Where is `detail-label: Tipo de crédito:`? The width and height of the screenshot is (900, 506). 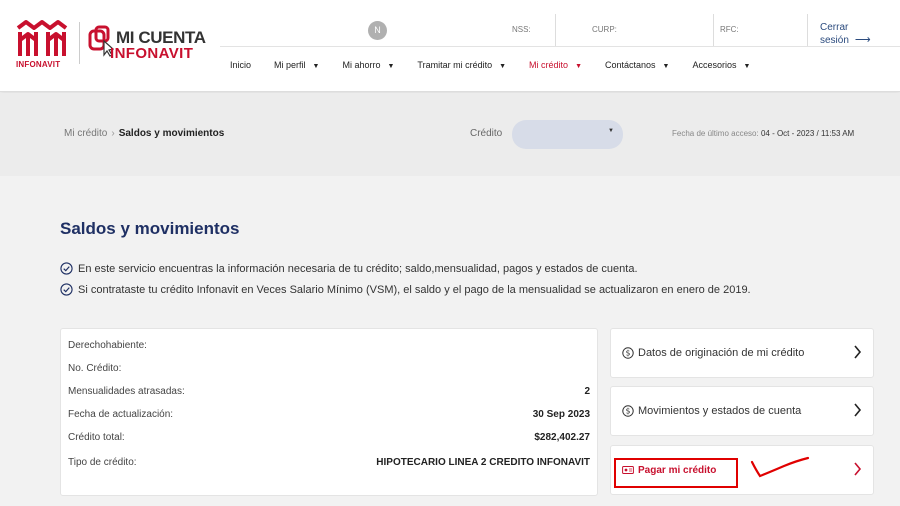
detail-label: Tipo de crédito: is located at coordinates (102, 462).